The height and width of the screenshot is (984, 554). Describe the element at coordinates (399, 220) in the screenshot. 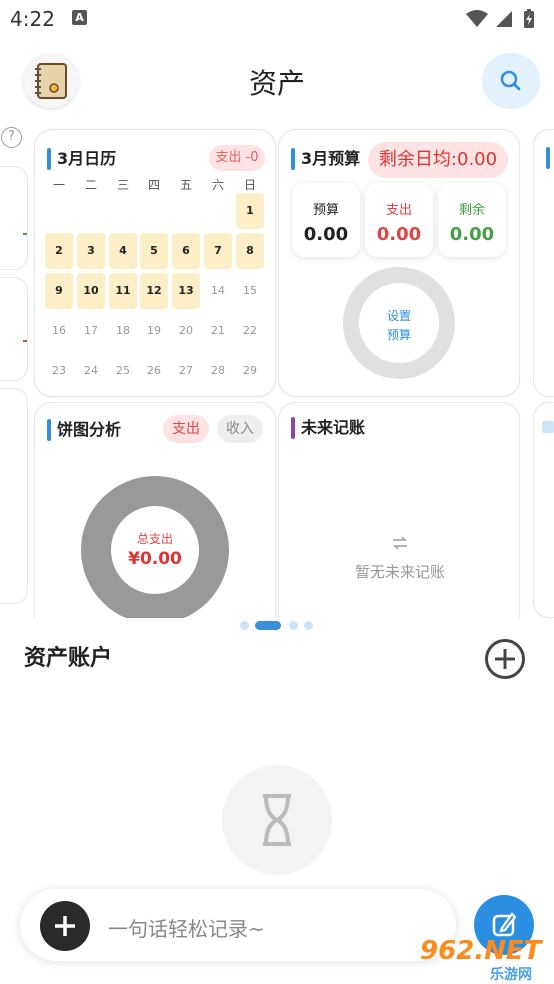

I see `budget-box: 支出 0.00` at that location.